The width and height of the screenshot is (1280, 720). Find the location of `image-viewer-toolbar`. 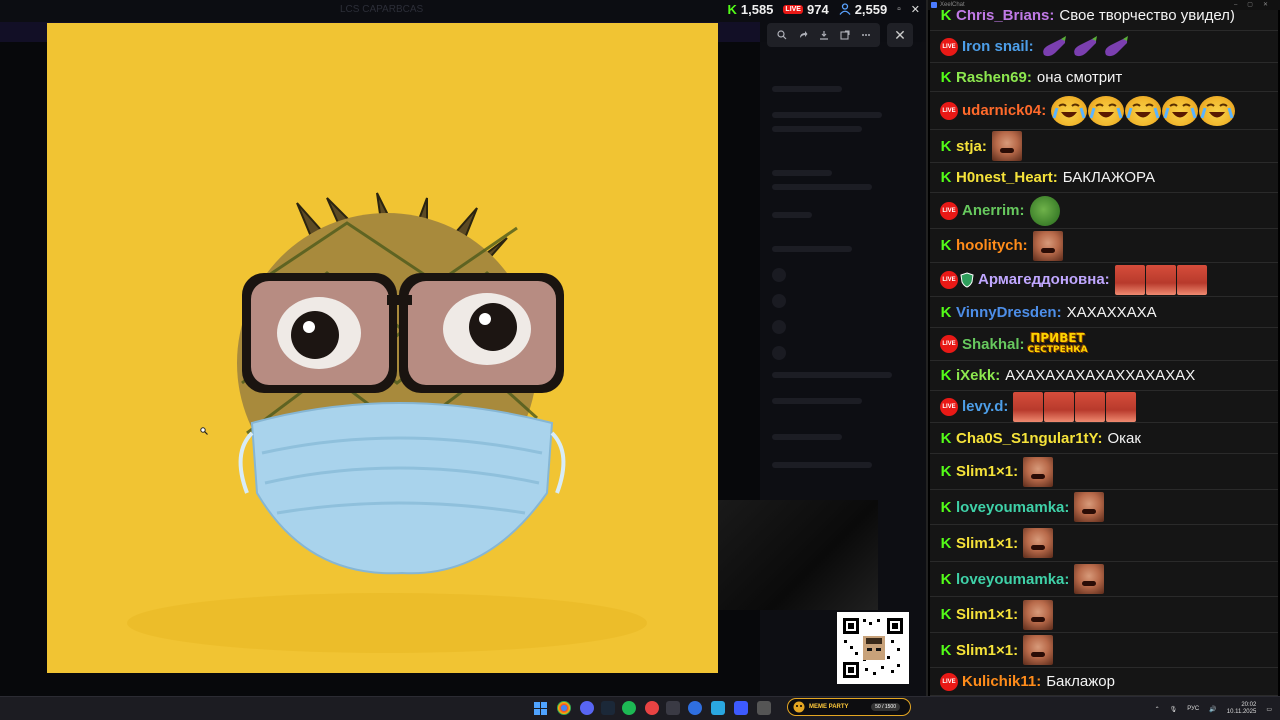

image-viewer-toolbar is located at coordinates (823, 35).